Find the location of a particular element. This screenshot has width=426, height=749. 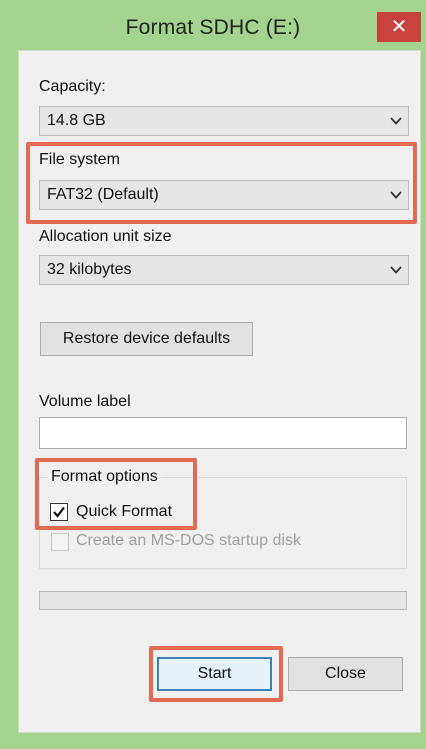

msdos-startup-label: Create an MS-DOS startup disk is located at coordinates (188, 540).